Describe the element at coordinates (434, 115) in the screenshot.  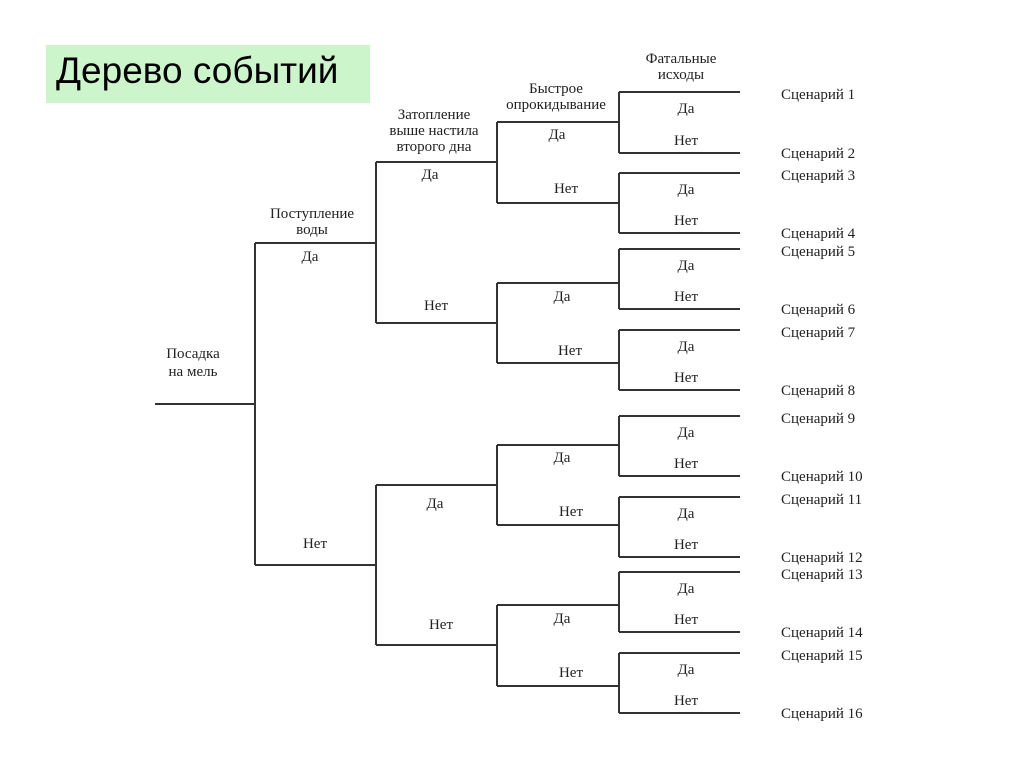
I see `header-flooding: Затопление` at that location.